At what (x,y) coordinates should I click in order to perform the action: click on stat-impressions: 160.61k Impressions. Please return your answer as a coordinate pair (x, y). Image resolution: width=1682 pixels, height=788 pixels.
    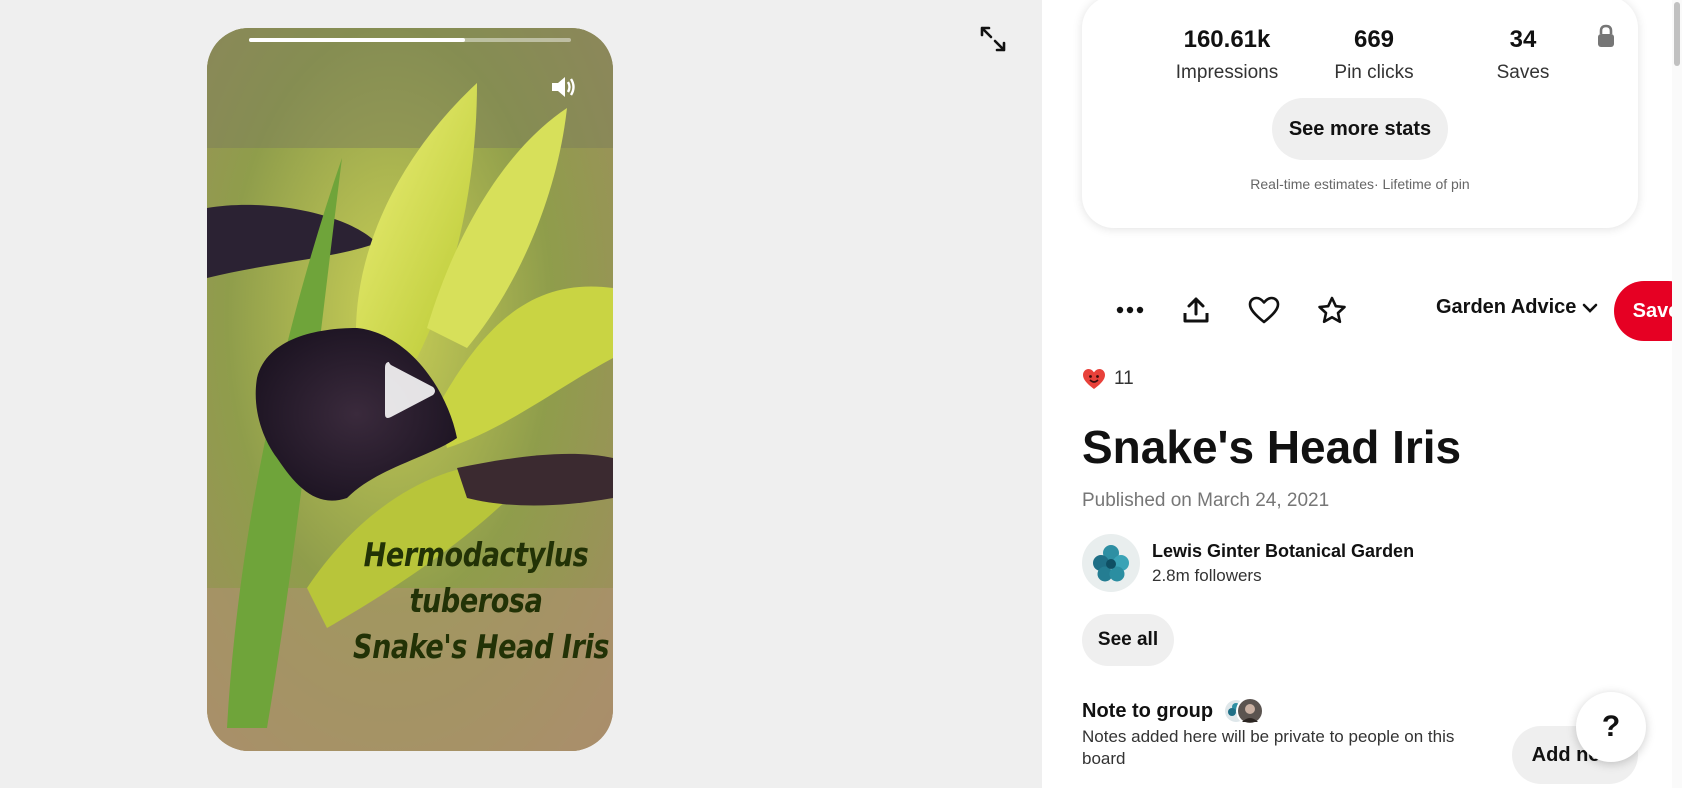
    Looking at the image, I should click on (1227, 55).